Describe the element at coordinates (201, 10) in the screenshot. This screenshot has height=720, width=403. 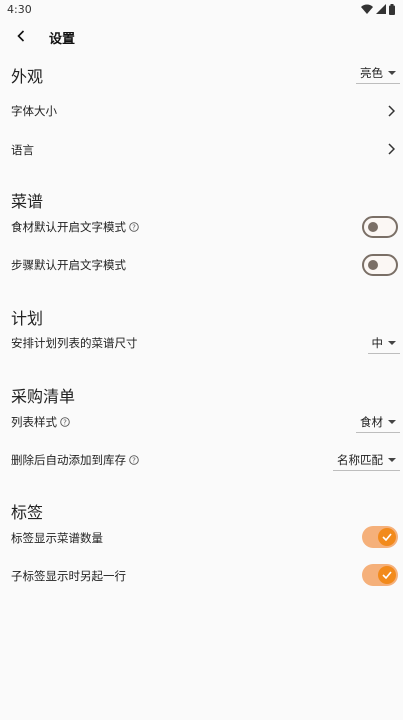
I see `status-bar: 4:30` at that location.